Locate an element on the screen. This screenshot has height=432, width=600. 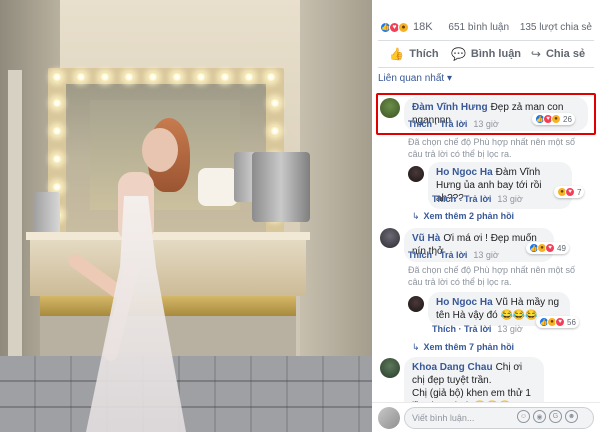
photo-model-head is located at coordinates (160, 150).